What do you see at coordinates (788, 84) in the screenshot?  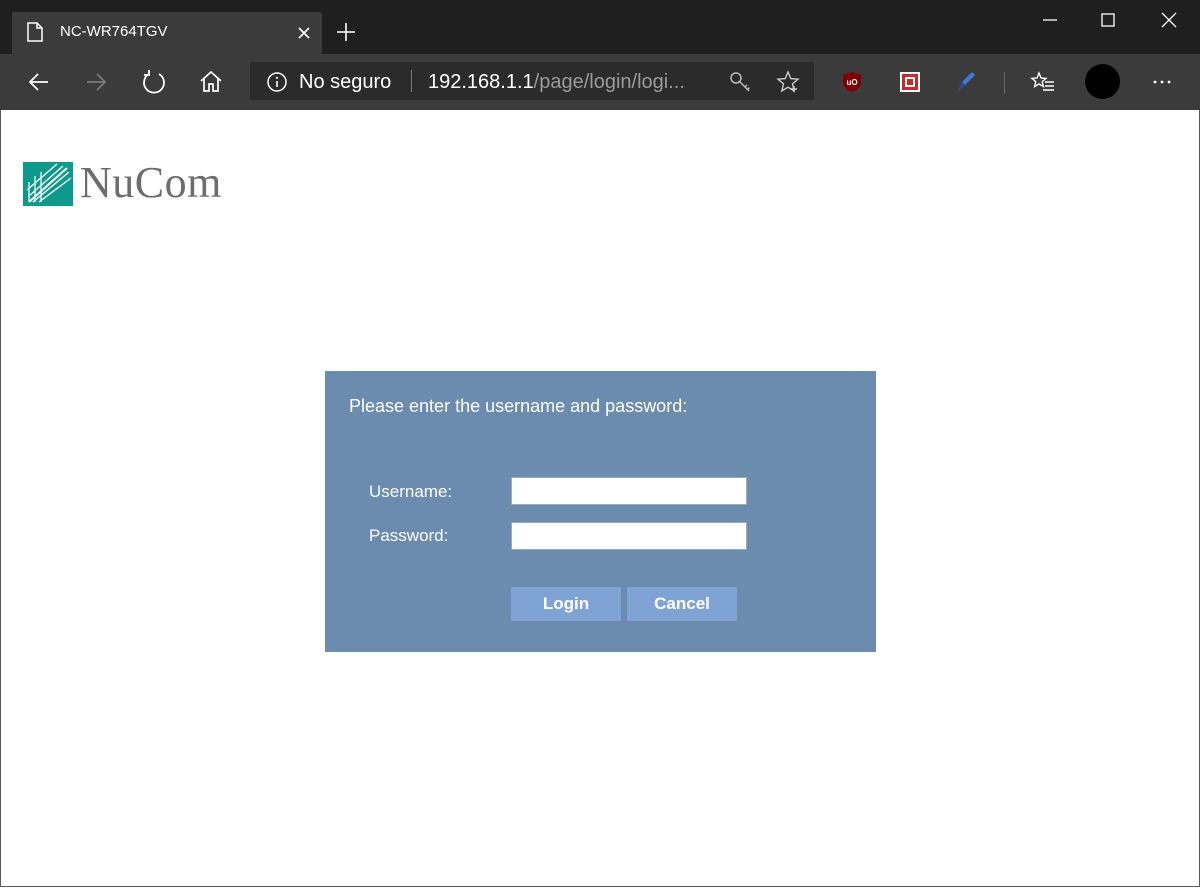 I see `star-icon` at bounding box center [788, 84].